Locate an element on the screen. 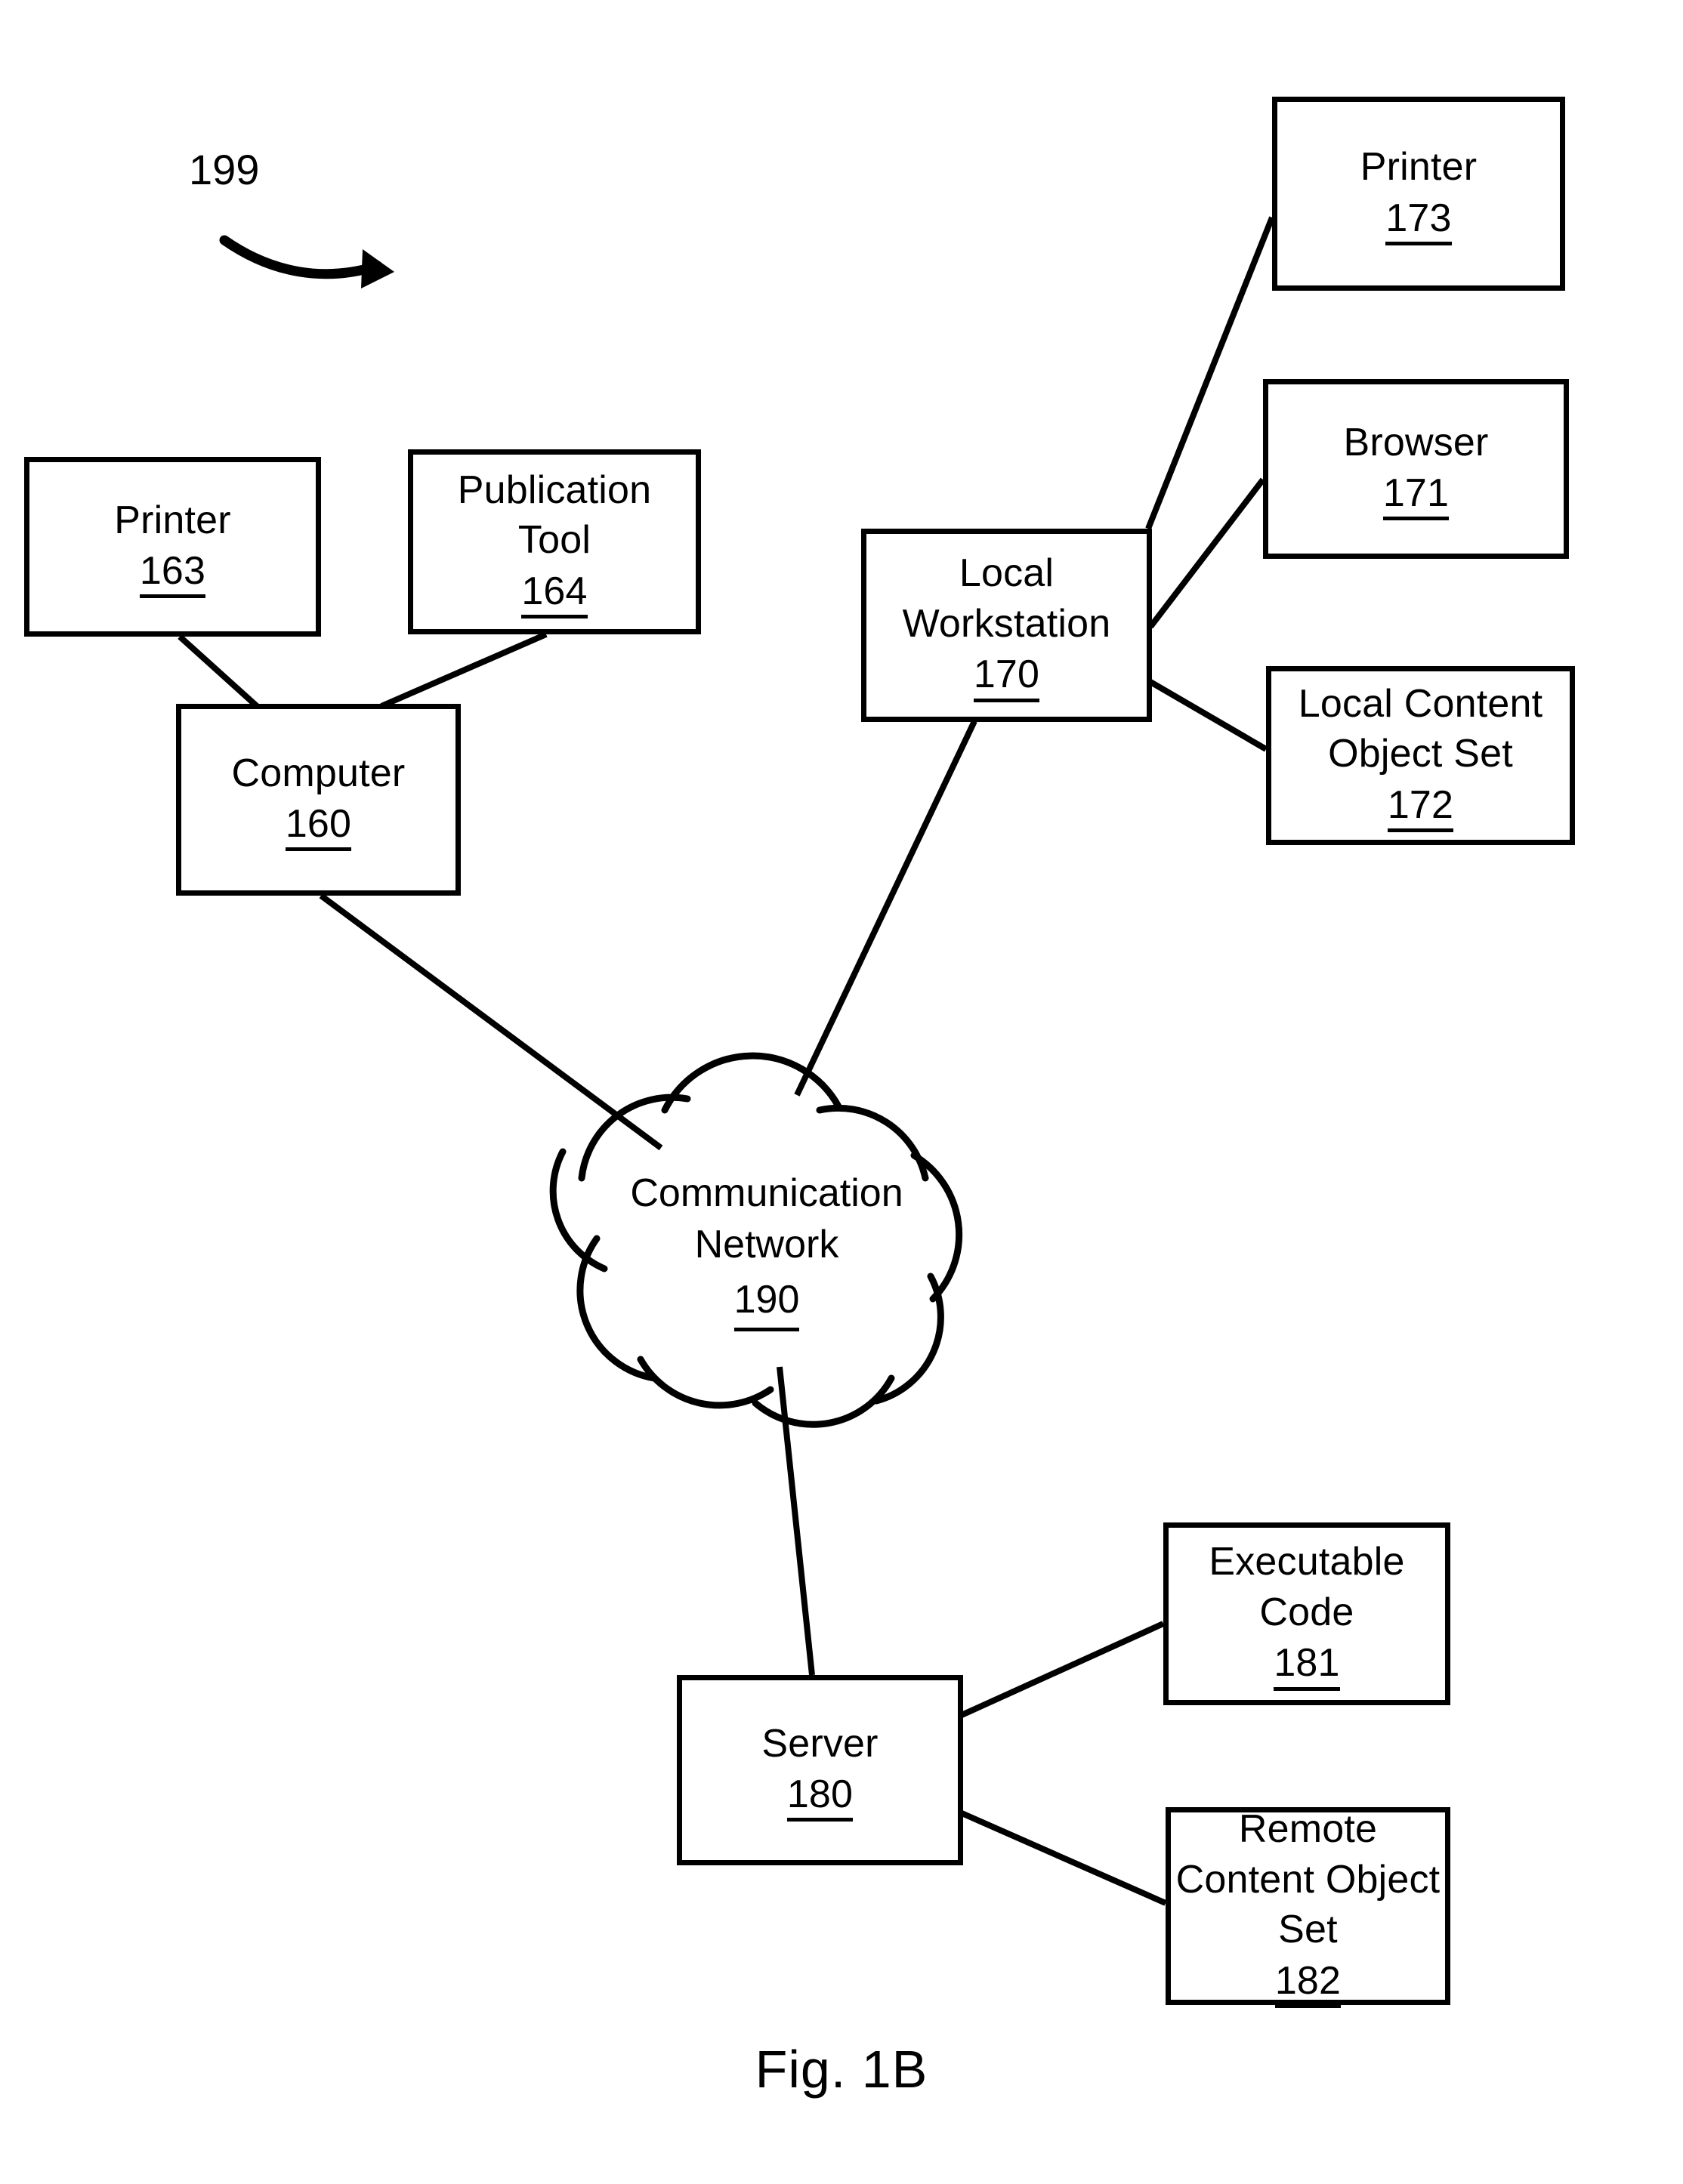  node-printer-173-label: Printer is located at coordinates (1419, 167).